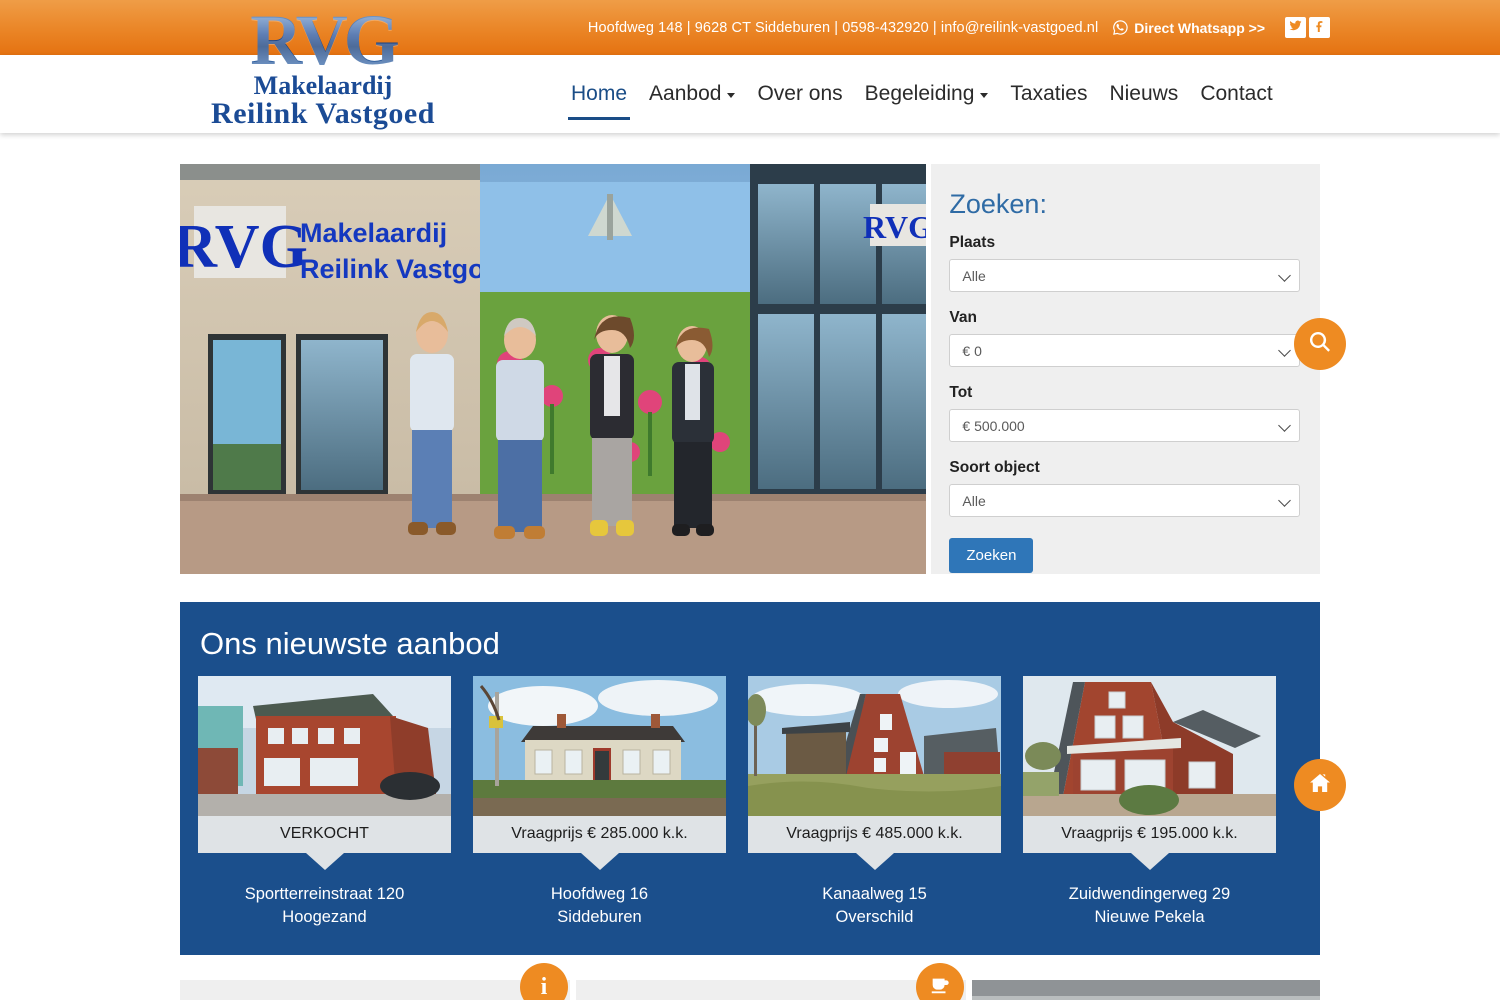 This screenshot has width=1500, height=1000. What do you see at coordinates (940, 987) in the screenshot?
I see `coffee-cup-icon` at bounding box center [940, 987].